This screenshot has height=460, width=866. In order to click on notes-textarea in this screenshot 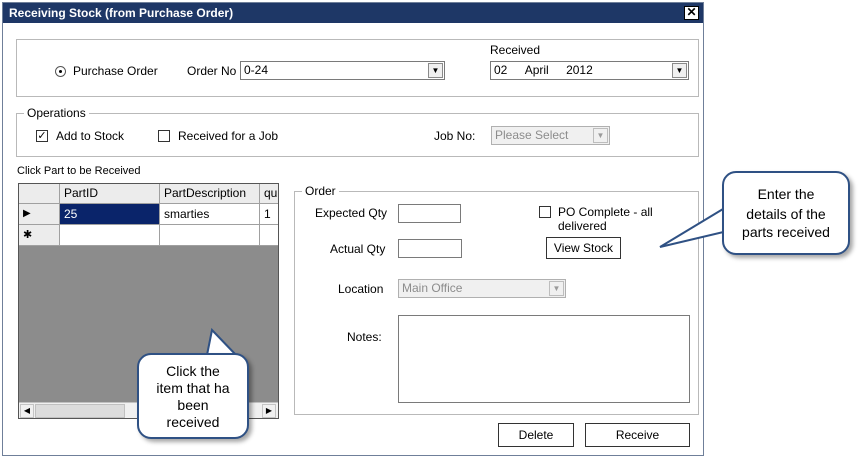, I will do `click(544, 359)`.